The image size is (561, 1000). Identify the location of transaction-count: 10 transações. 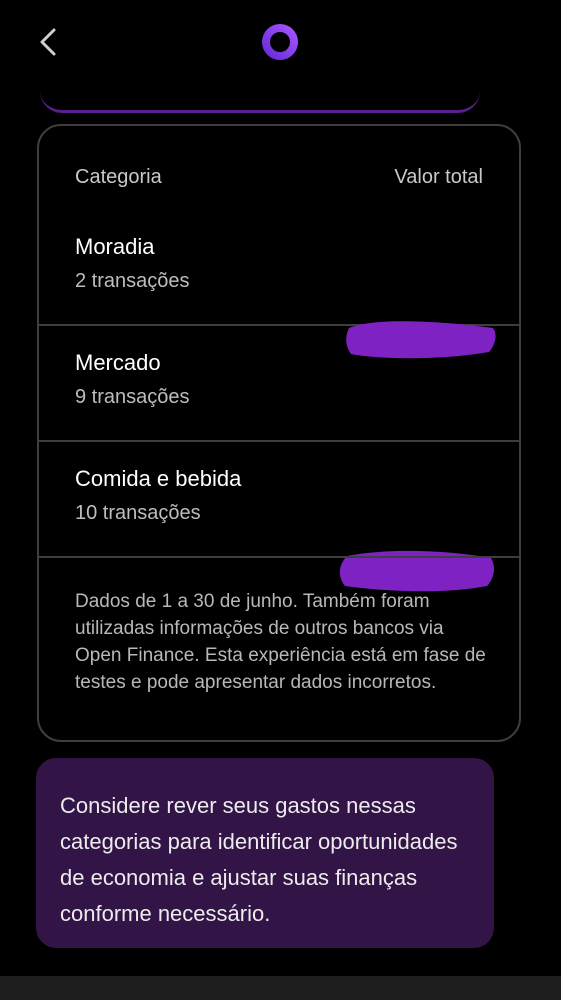
(138, 513).